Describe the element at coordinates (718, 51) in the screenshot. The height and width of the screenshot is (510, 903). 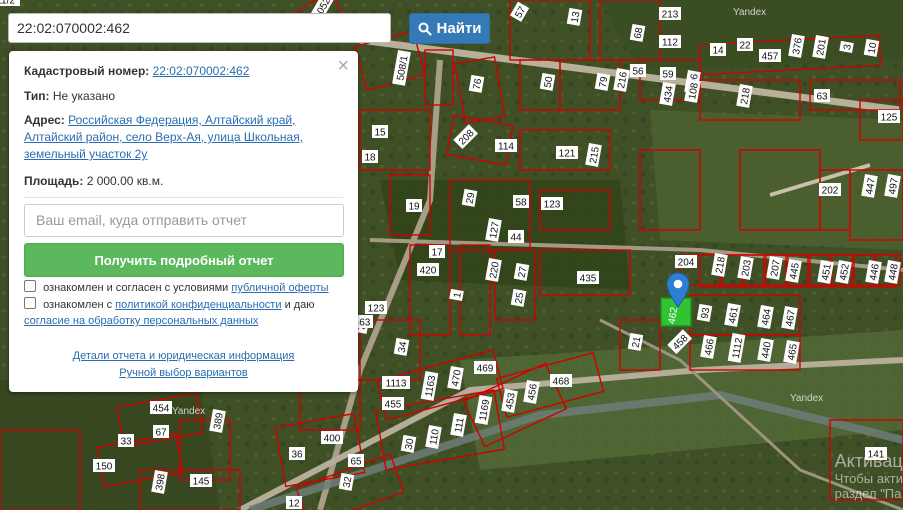
I see `svg-text: 14` at that location.